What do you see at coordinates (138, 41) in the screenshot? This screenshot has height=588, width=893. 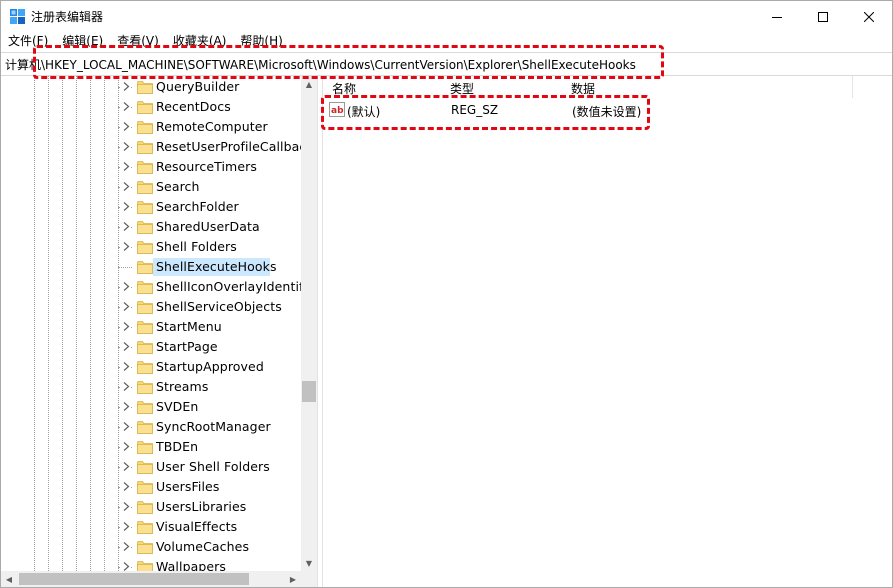 I see `menu-view: 查看(V)` at bounding box center [138, 41].